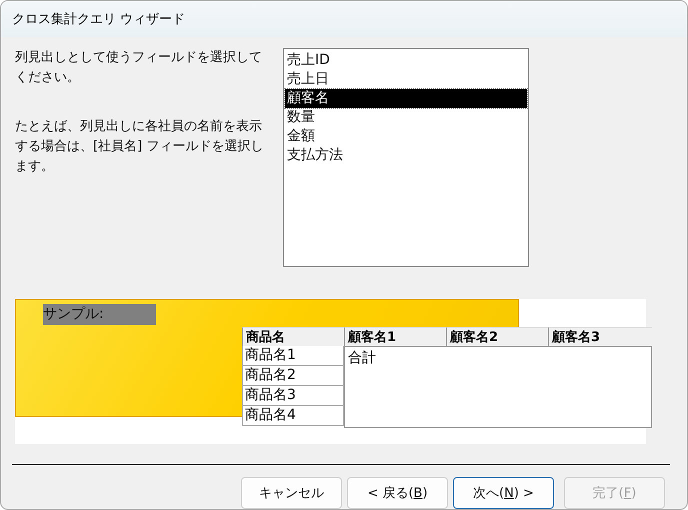 The width and height of the screenshot is (688, 510). Describe the element at coordinates (395, 336) in the screenshot. I see `column-header: 顧客名1` at that location.